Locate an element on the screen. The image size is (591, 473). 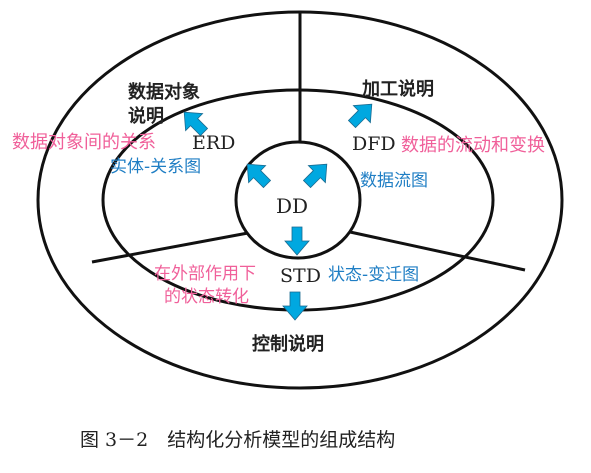
arrow-dfd-inner is located at coordinates (317, 174).